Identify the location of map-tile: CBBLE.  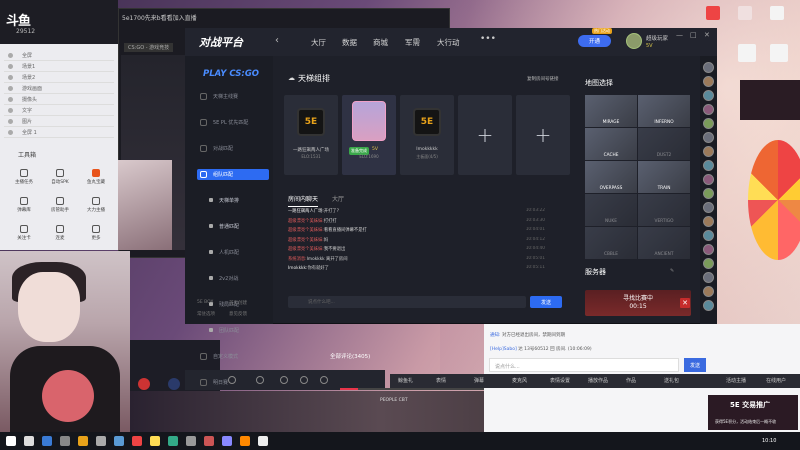
(611, 243).